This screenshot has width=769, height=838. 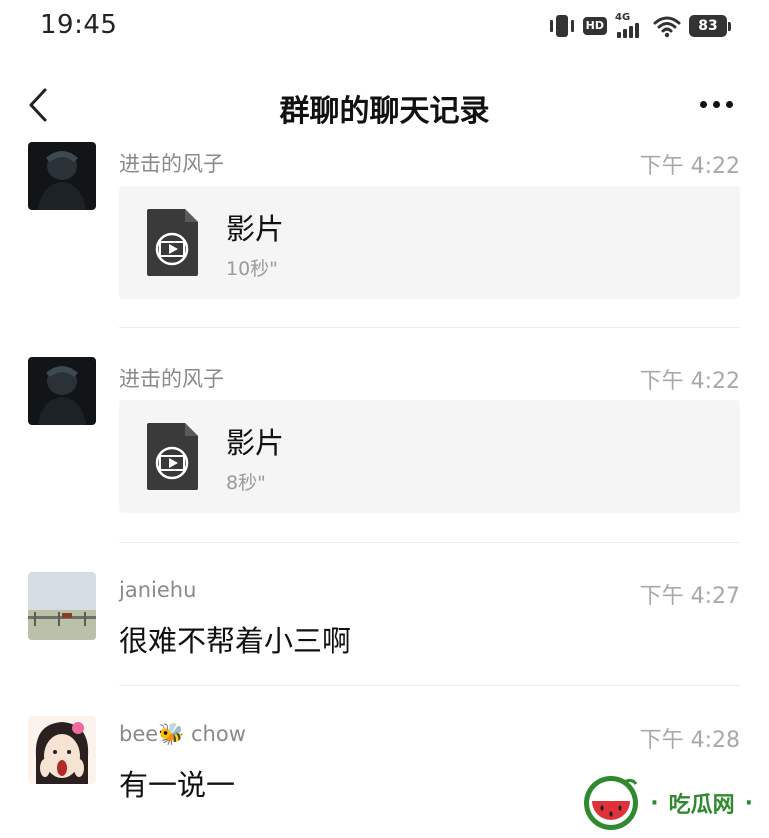 I want to click on nav-bar: 群聊的聊天记录, so click(x=384, y=105).